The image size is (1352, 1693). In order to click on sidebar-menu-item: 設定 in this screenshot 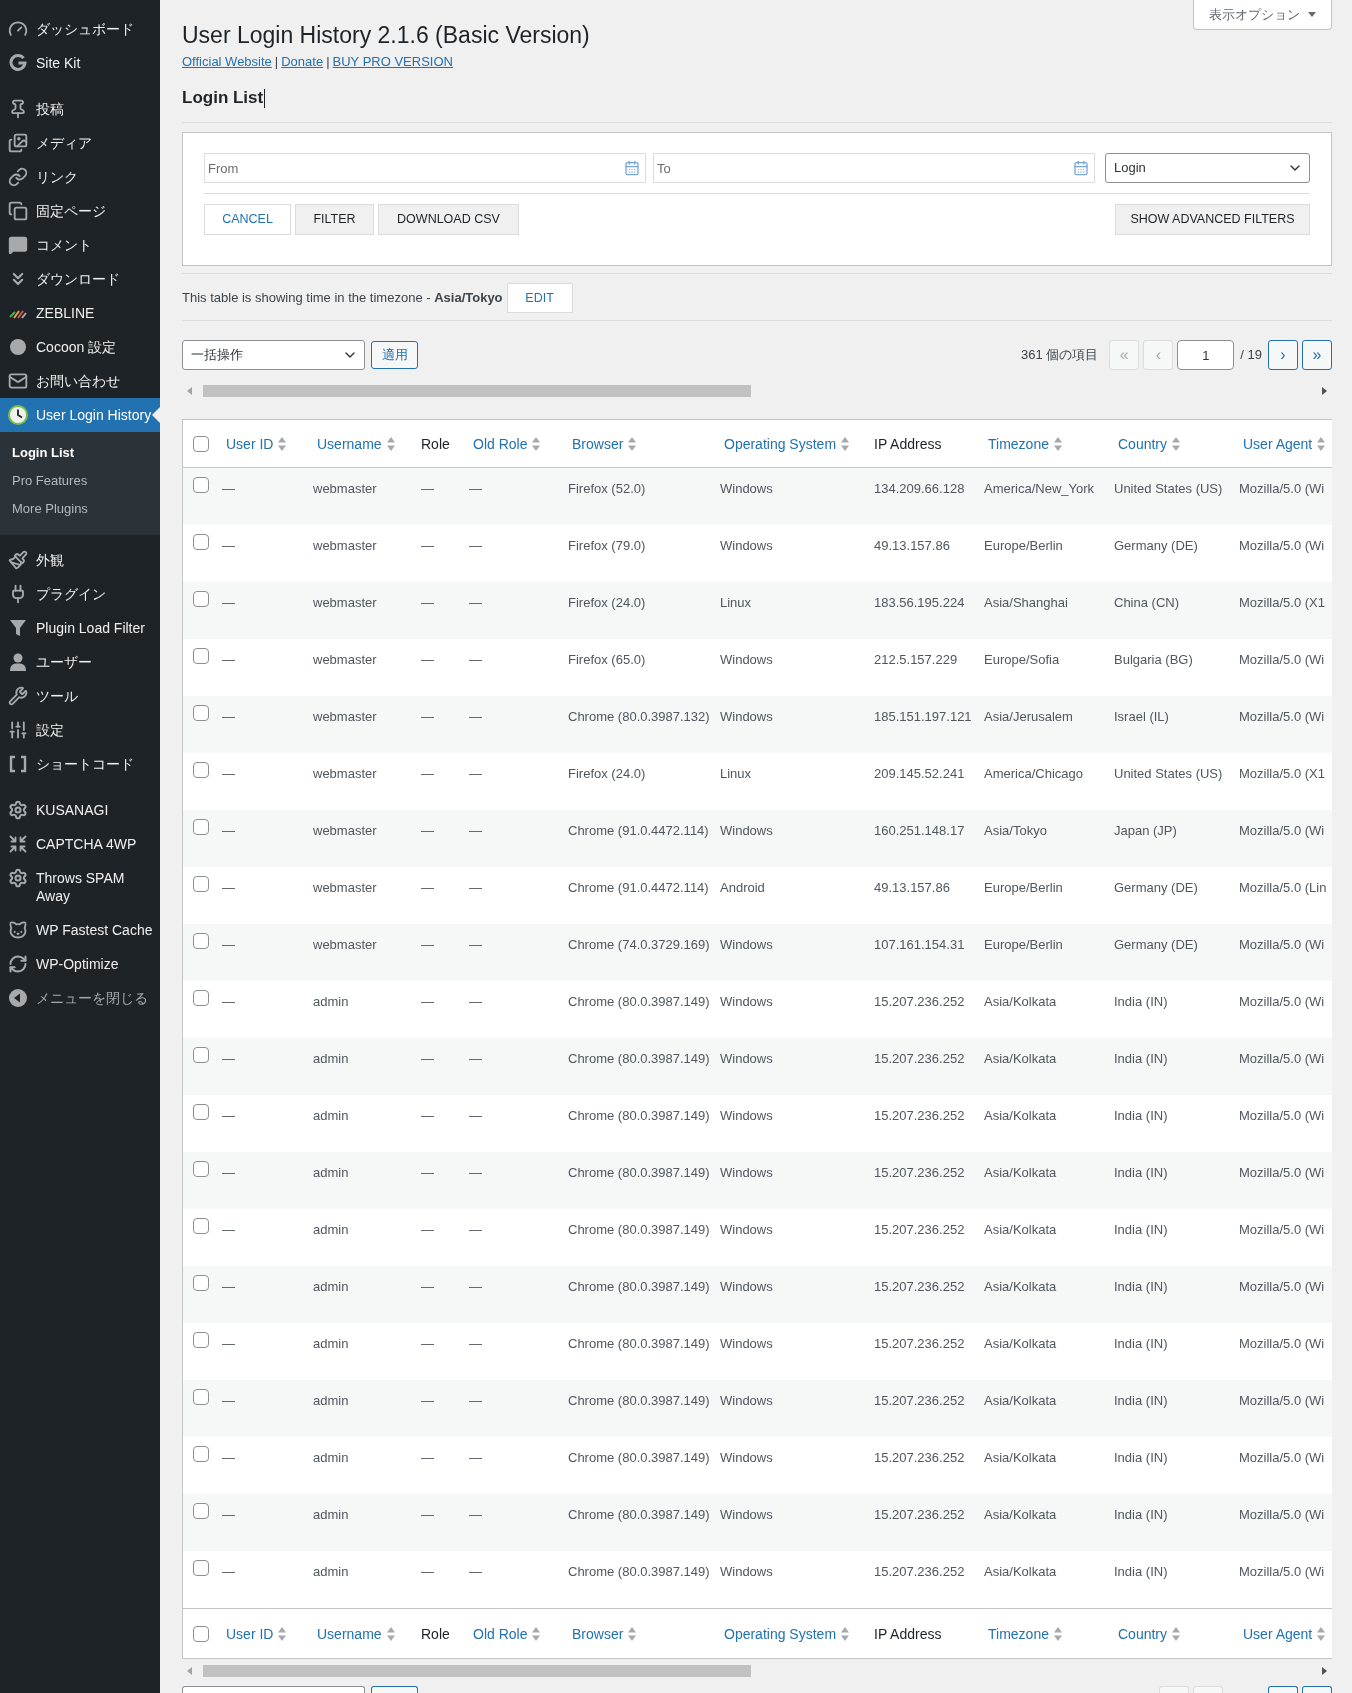, I will do `click(80, 730)`.